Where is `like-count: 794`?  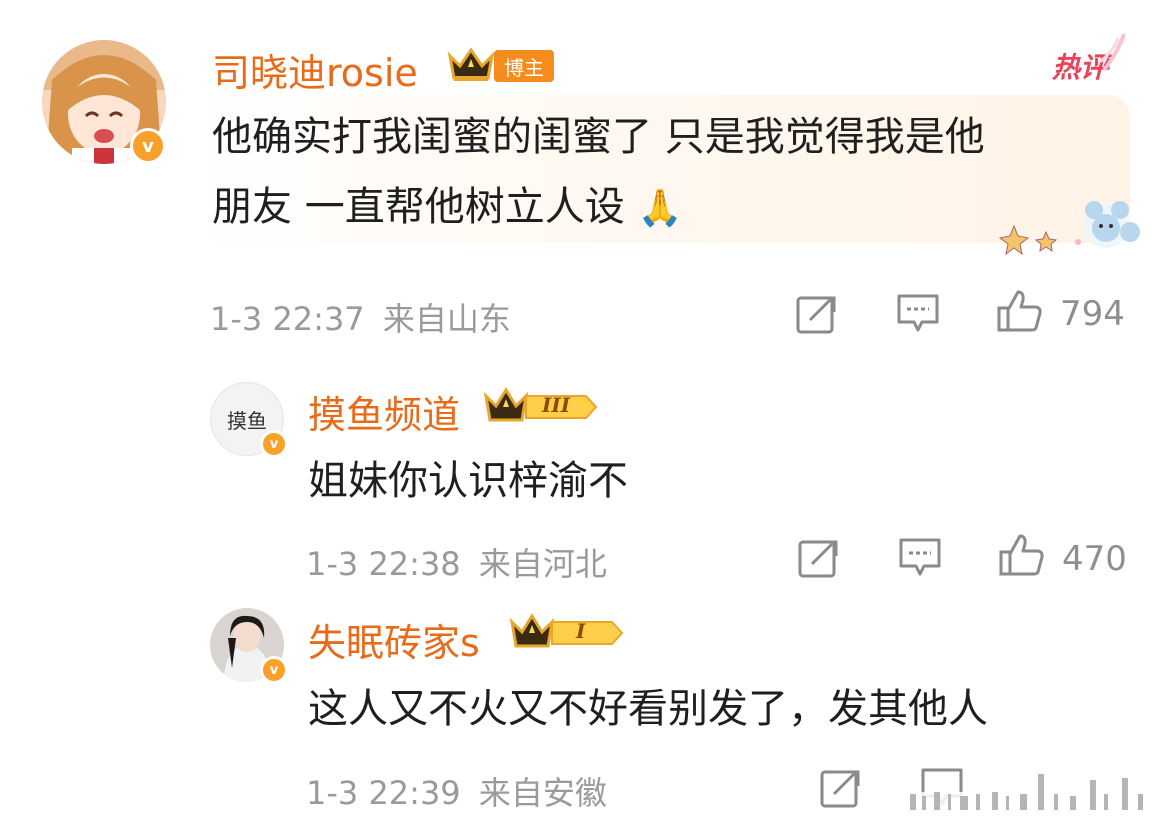
like-count: 794 is located at coordinates (1092, 314).